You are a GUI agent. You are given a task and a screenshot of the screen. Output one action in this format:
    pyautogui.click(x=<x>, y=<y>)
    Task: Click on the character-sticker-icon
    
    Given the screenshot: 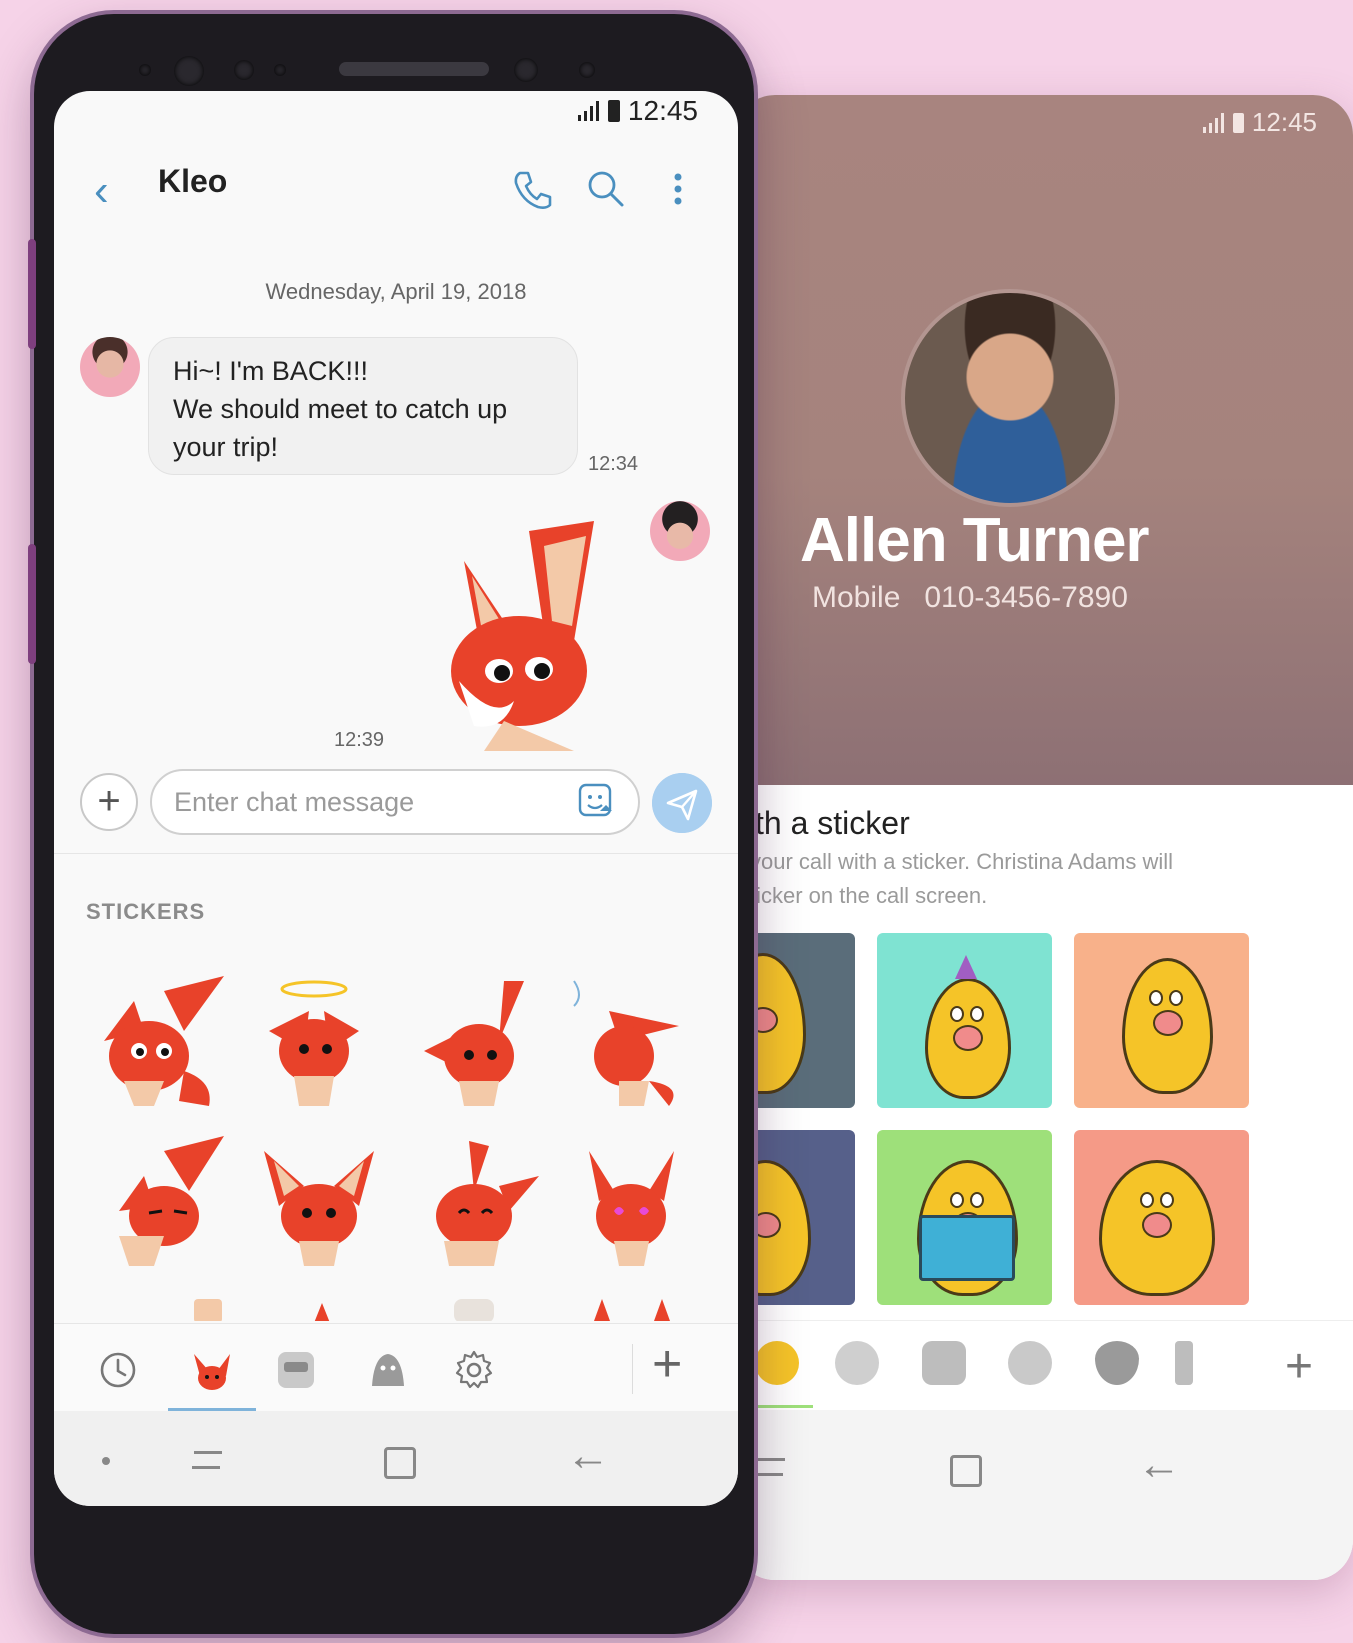 What is the action you would take?
    pyautogui.click(x=1030, y=1363)
    